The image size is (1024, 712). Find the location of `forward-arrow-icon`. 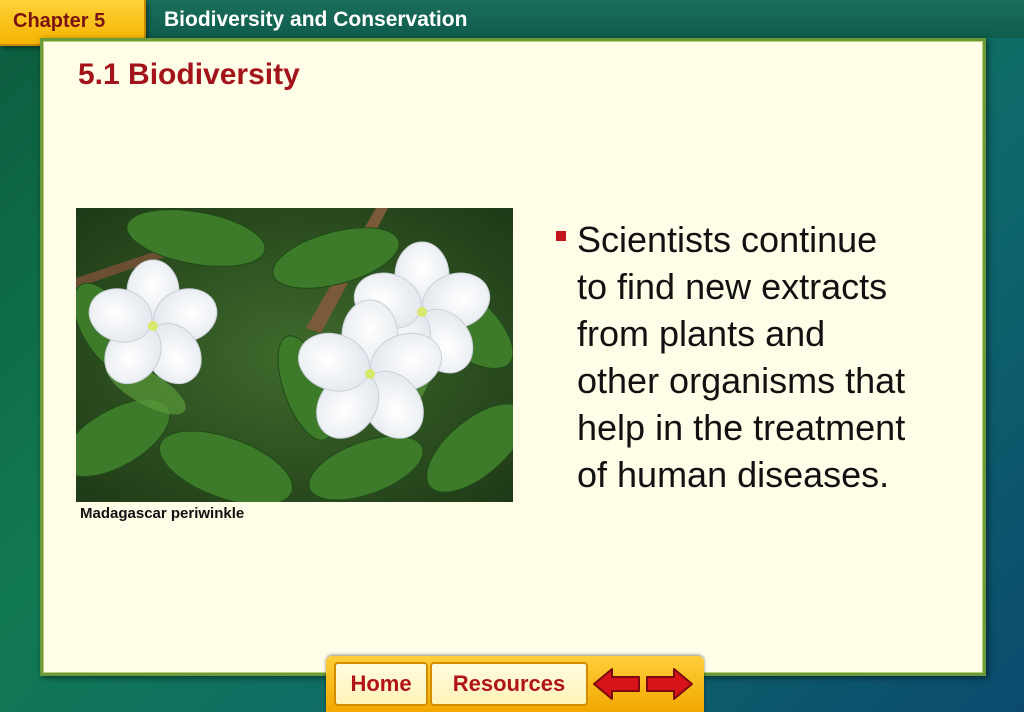

forward-arrow-icon is located at coordinates (669, 684).